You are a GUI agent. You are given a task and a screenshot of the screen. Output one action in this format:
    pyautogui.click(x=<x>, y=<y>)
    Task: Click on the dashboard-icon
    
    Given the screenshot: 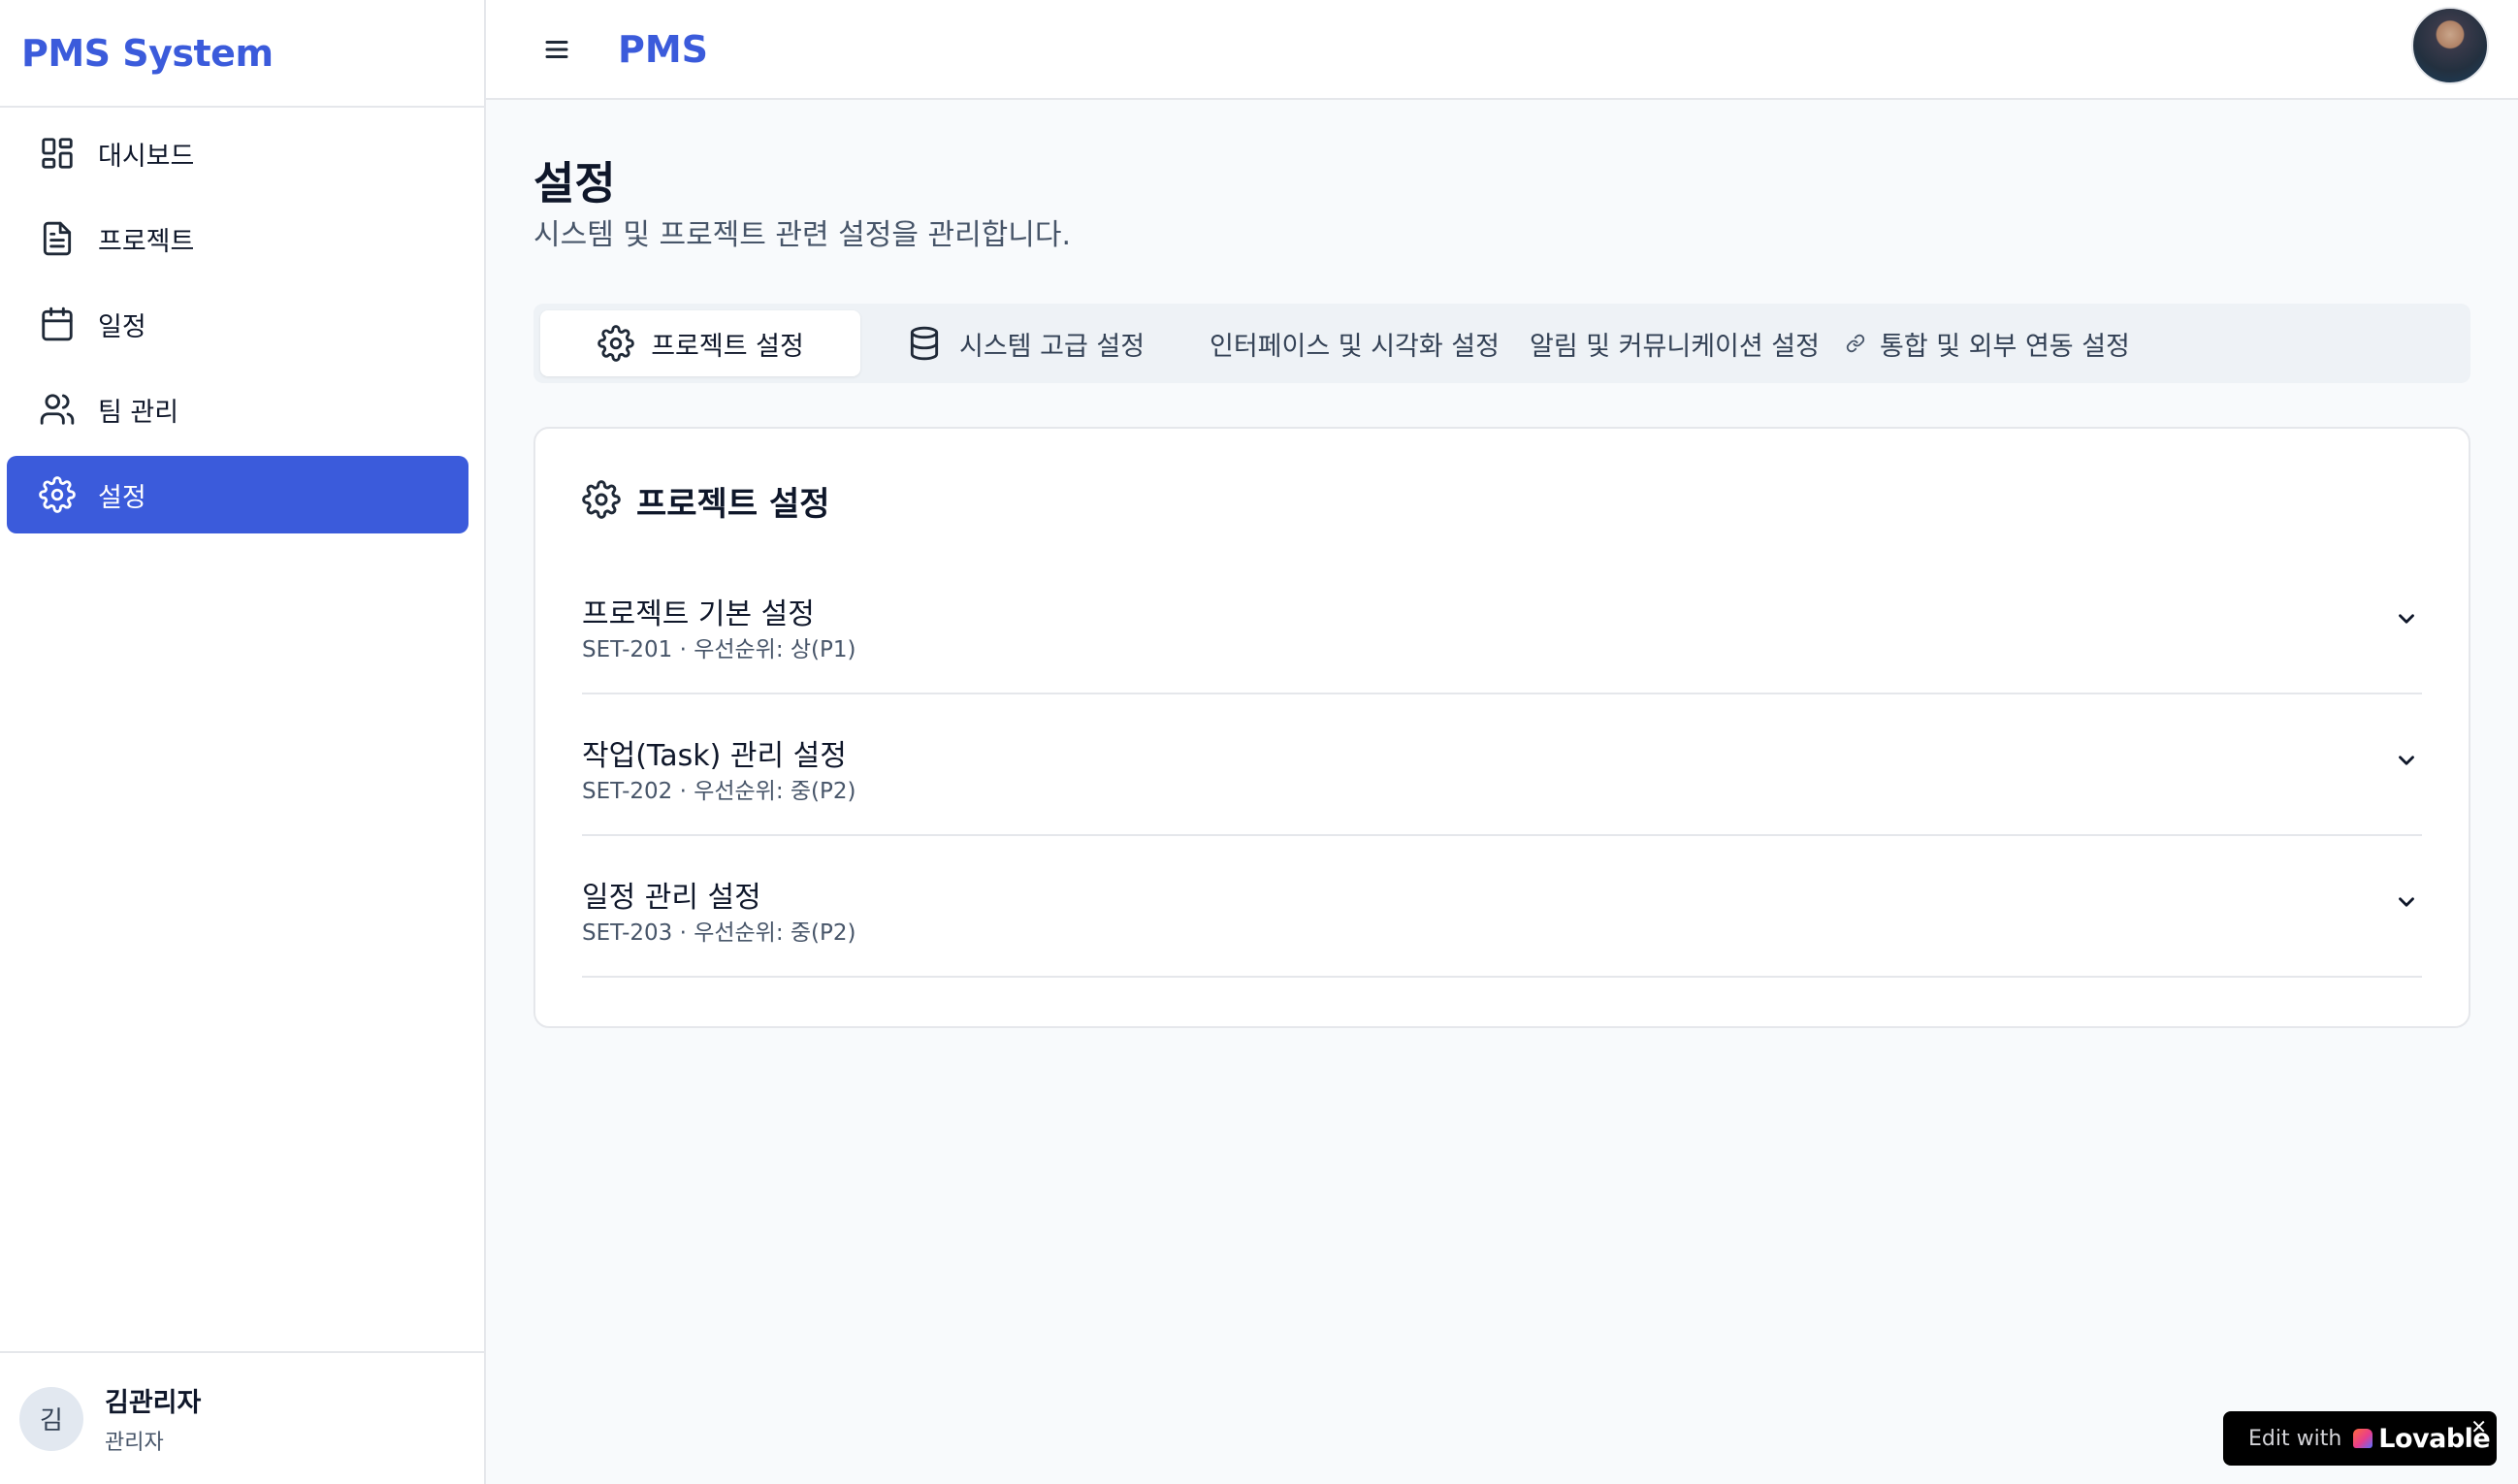 What is the action you would take?
    pyautogui.click(x=57, y=153)
    